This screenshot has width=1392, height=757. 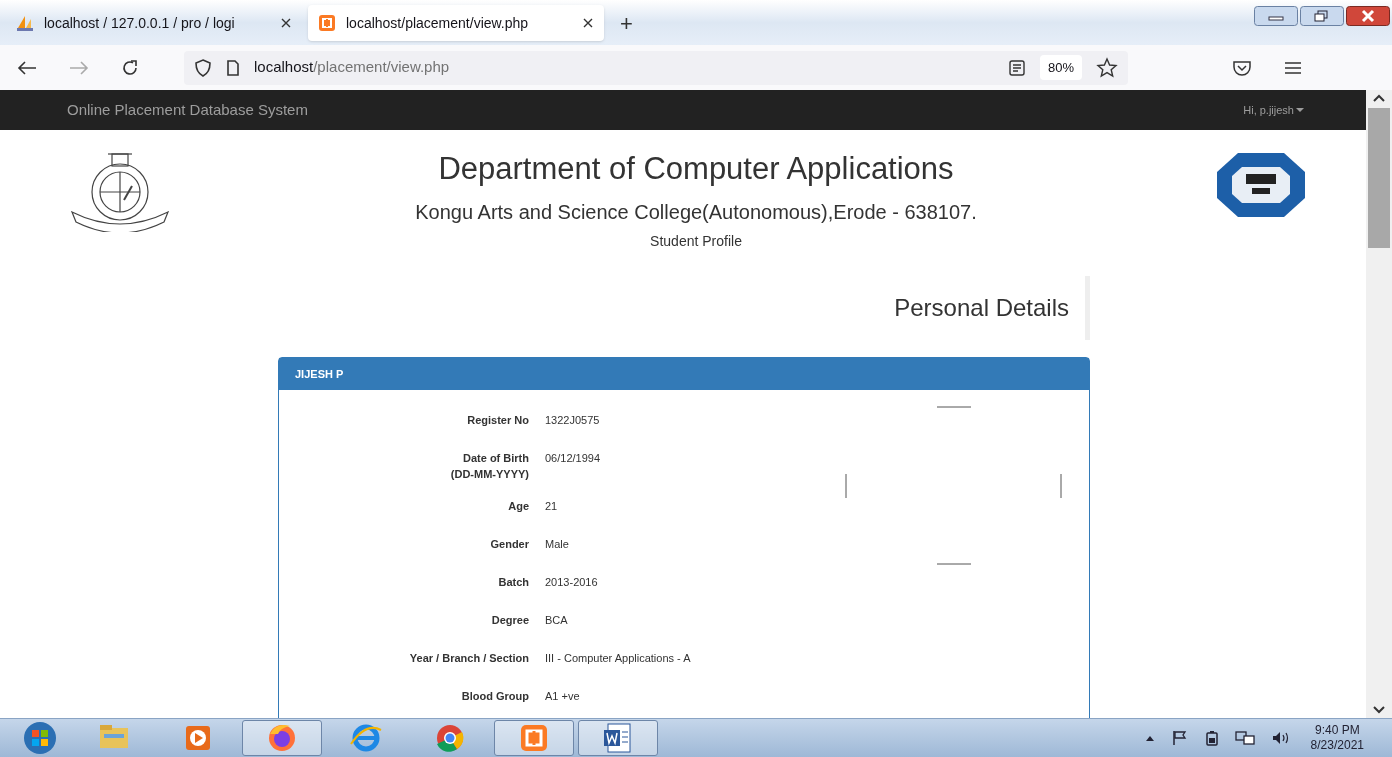 What do you see at coordinates (187, 110) in the screenshot?
I see `site-brand: Online Placement Database System` at bounding box center [187, 110].